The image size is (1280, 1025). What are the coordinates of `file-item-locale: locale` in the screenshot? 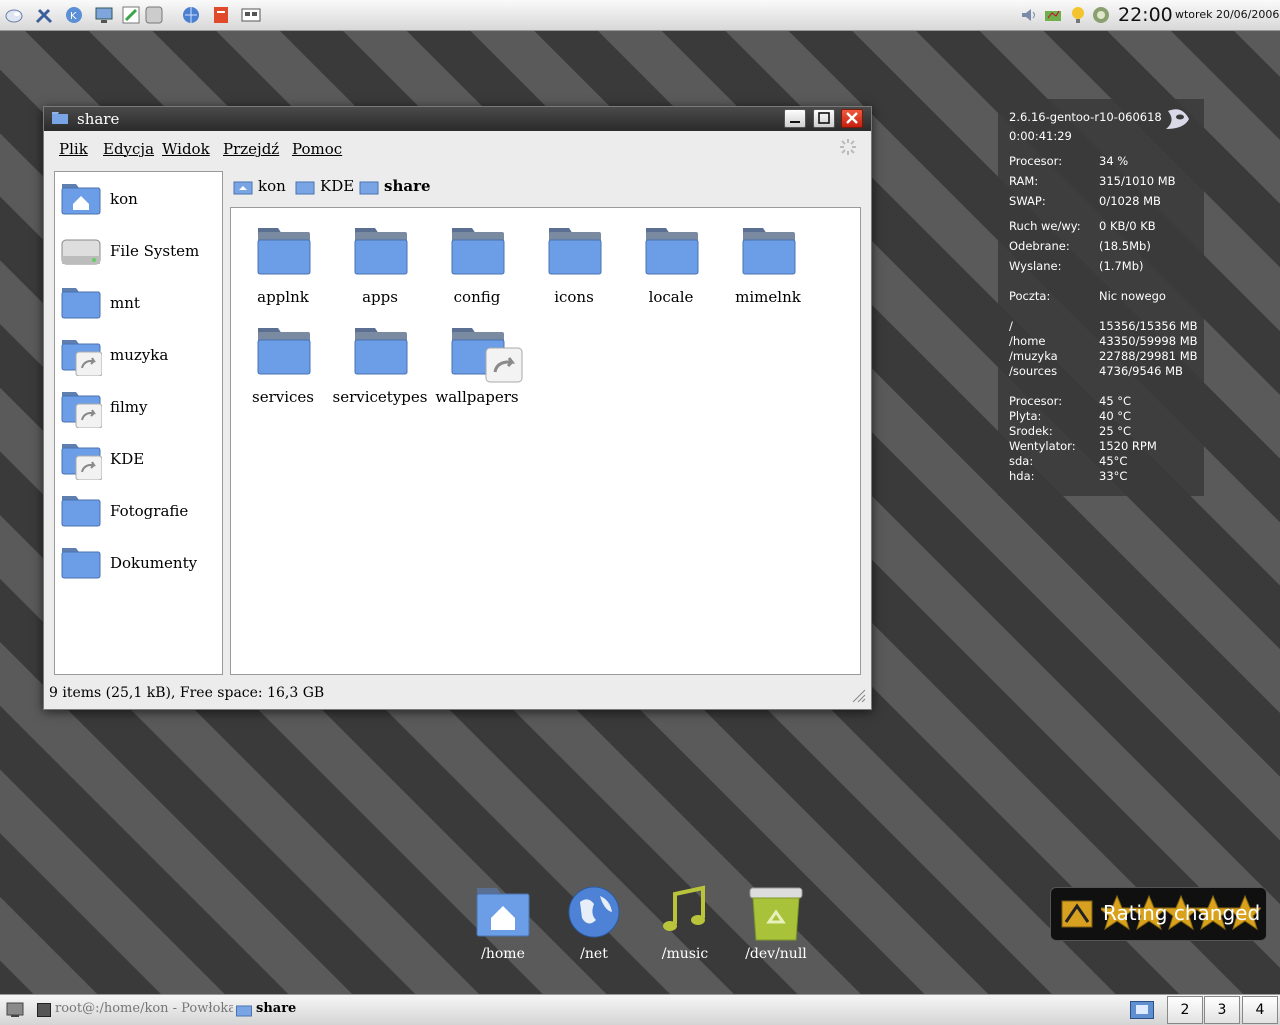 It's located at (671, 263).